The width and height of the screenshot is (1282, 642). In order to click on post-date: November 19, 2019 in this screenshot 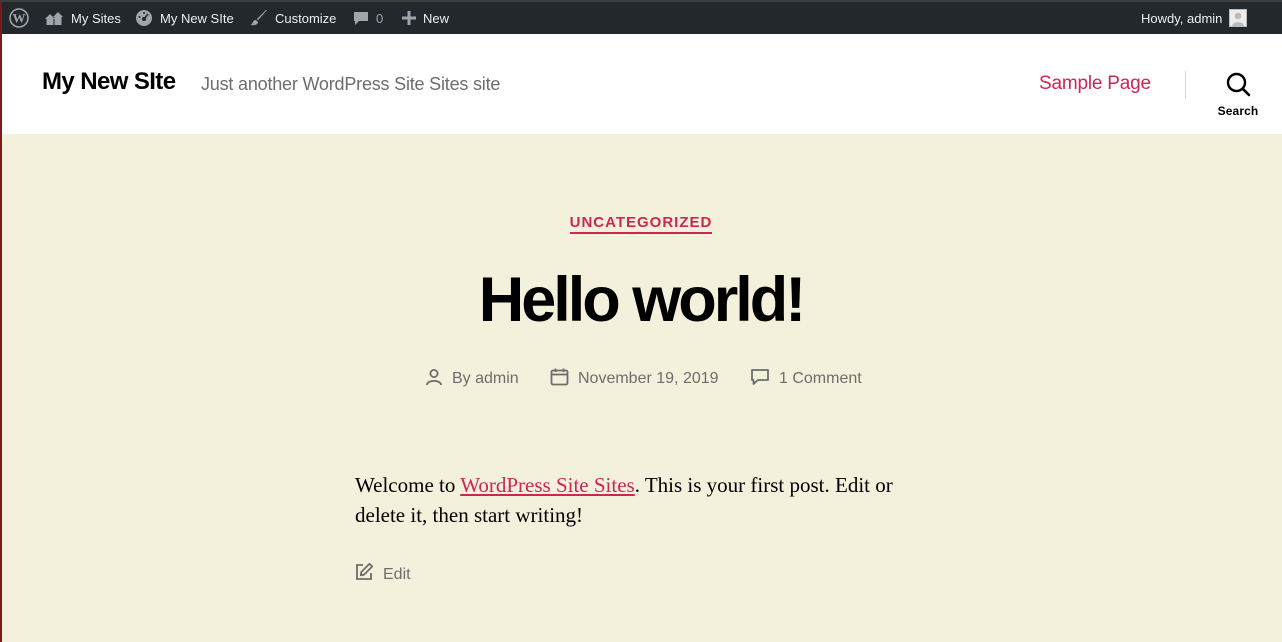, I will do `click(634, 379)`.